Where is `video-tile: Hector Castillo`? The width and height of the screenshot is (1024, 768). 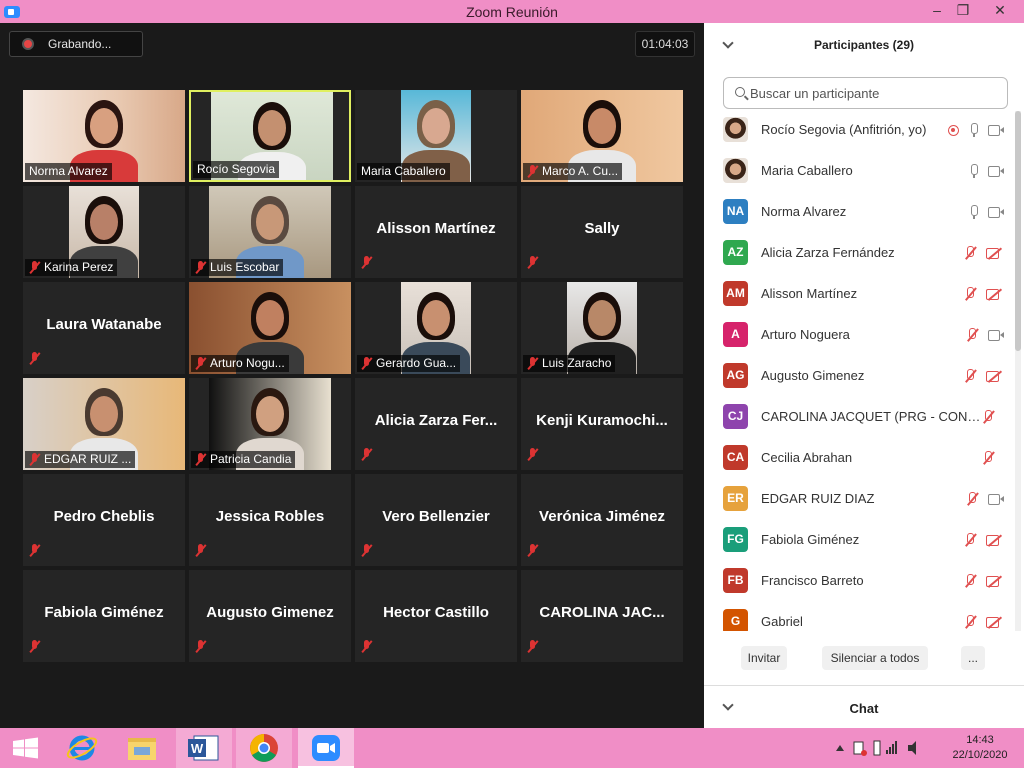
video-tile: Hector Castillo is located at coordinates (436, 616).